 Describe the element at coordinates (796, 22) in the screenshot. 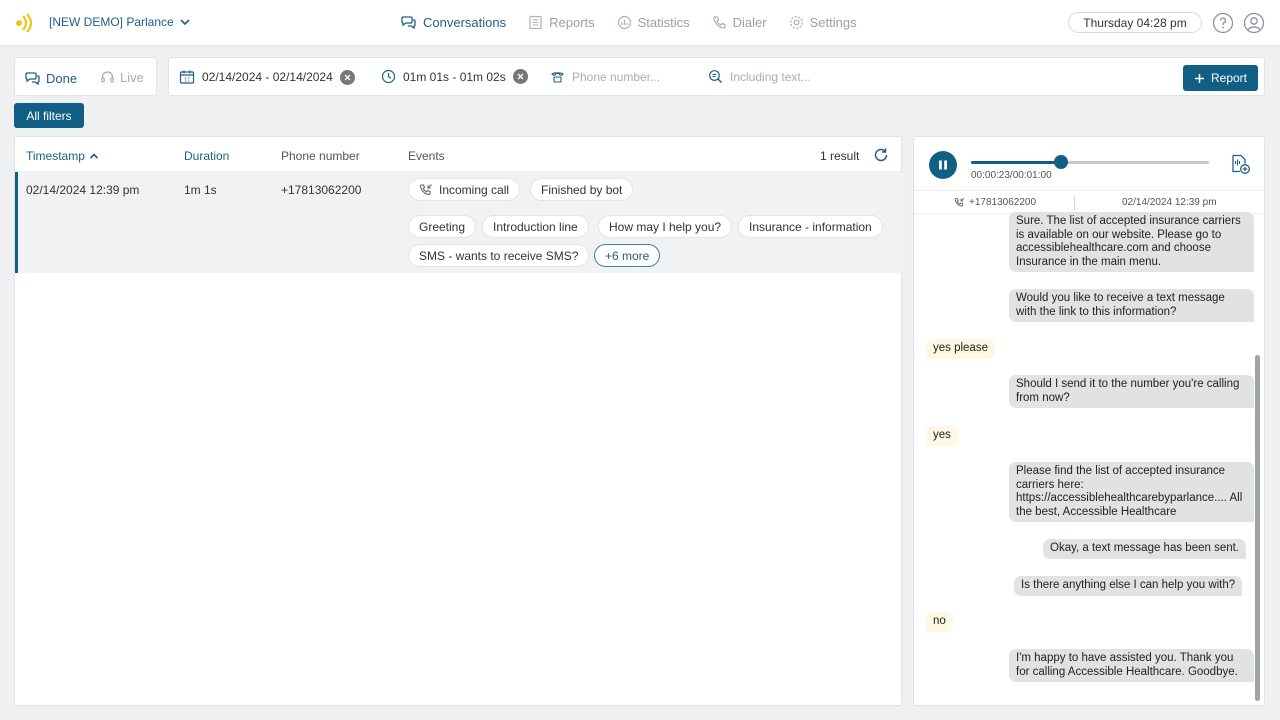

I see `gear-icon` at that location.